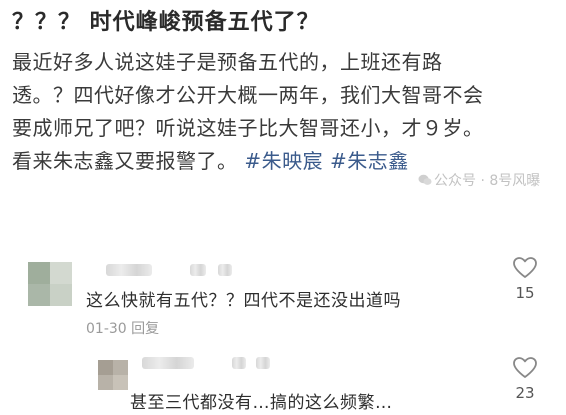 This screenshot has width=566, height=415. Describe the element at coordinates (525, 293) in the screenshot. I see `like-count: 15` at that location.